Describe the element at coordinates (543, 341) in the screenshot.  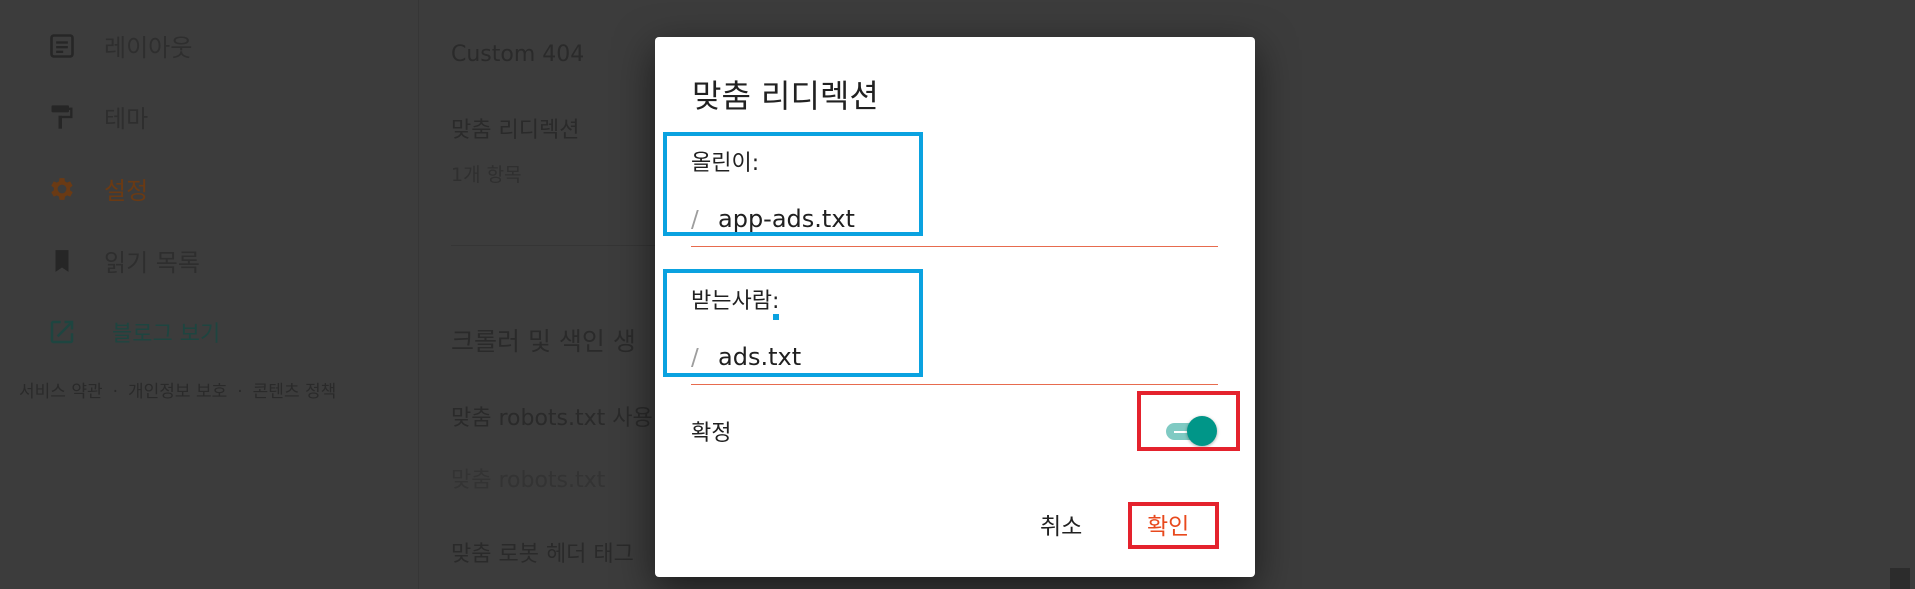
I see `crawler-section-heading: 크롤러 및 색인 생` at that location.